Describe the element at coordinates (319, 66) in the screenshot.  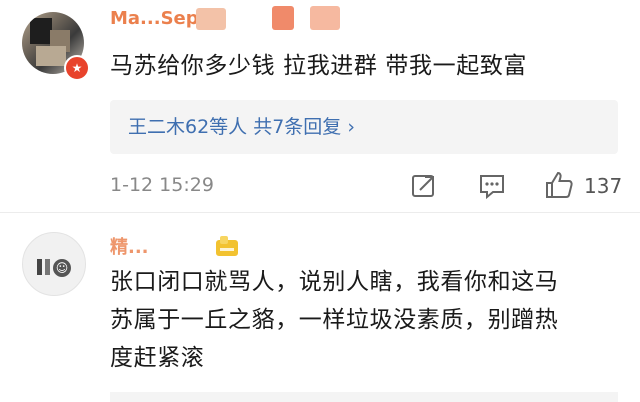
I see `comment-text: 马苏给你多少钱 拉我进群 带我一起致富` at that location.